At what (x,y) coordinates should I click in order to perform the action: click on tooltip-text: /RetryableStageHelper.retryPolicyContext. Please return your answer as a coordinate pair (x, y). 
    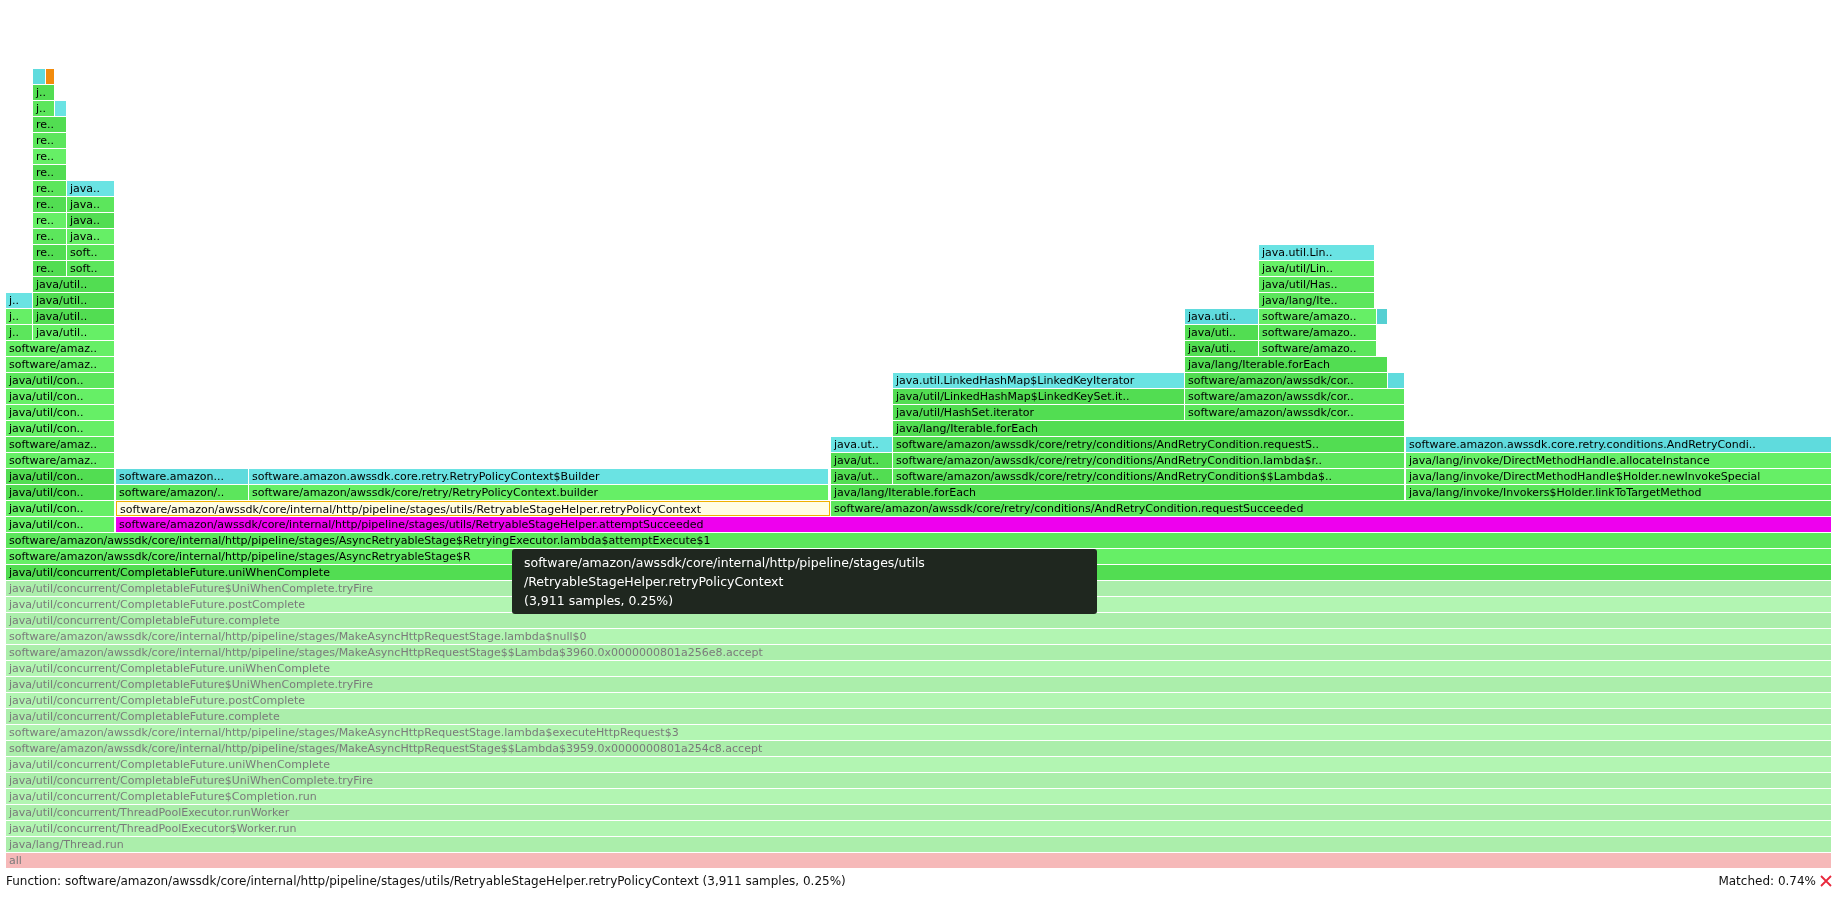
    Looking at the image, I should click on (654, 582).